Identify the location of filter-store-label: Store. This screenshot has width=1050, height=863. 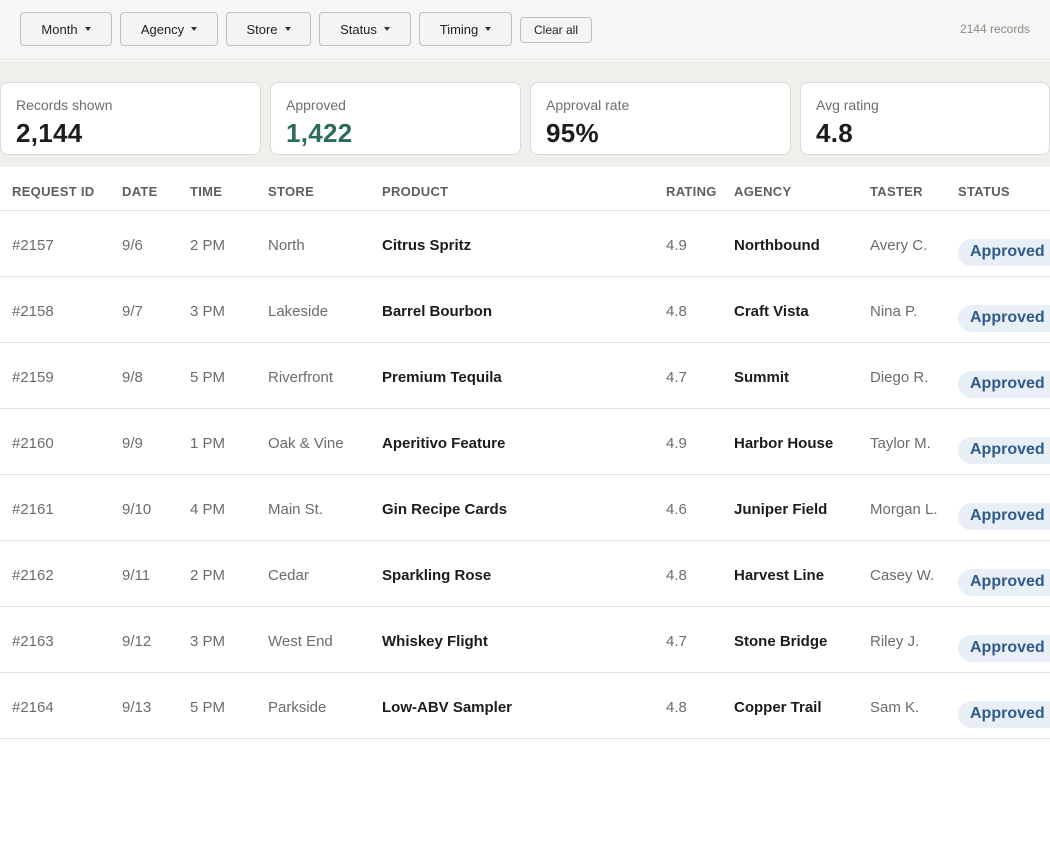
(262, 29).